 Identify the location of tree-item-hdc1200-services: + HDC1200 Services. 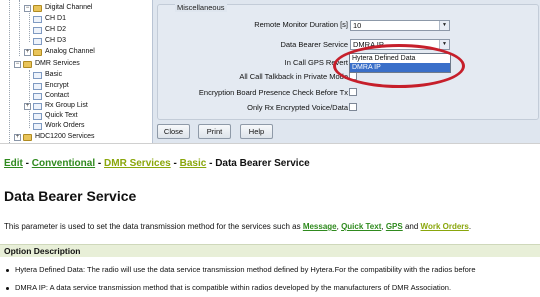
(54, 137).